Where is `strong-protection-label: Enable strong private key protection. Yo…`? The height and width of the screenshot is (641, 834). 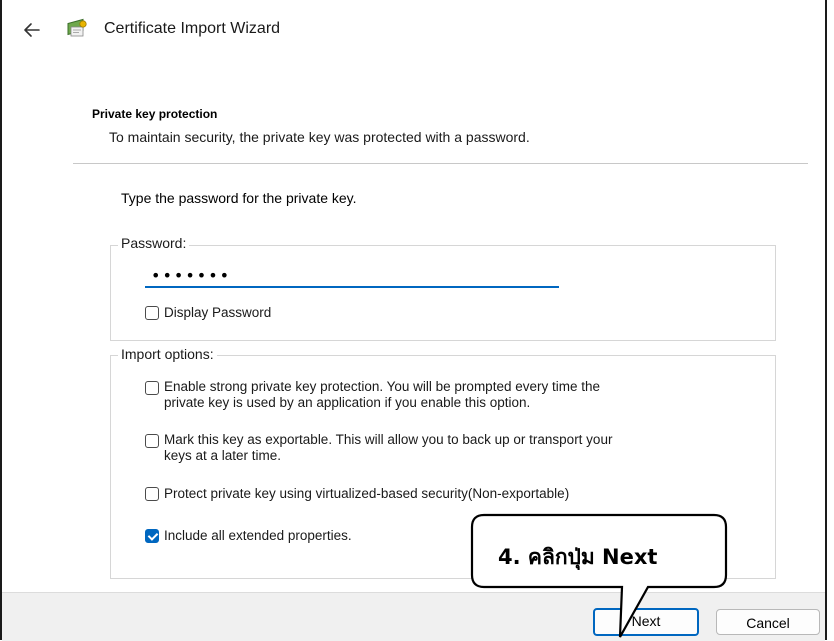
strong-protection-label: Enable strong private key protection. Yo… is located at coordinates (382, 395).